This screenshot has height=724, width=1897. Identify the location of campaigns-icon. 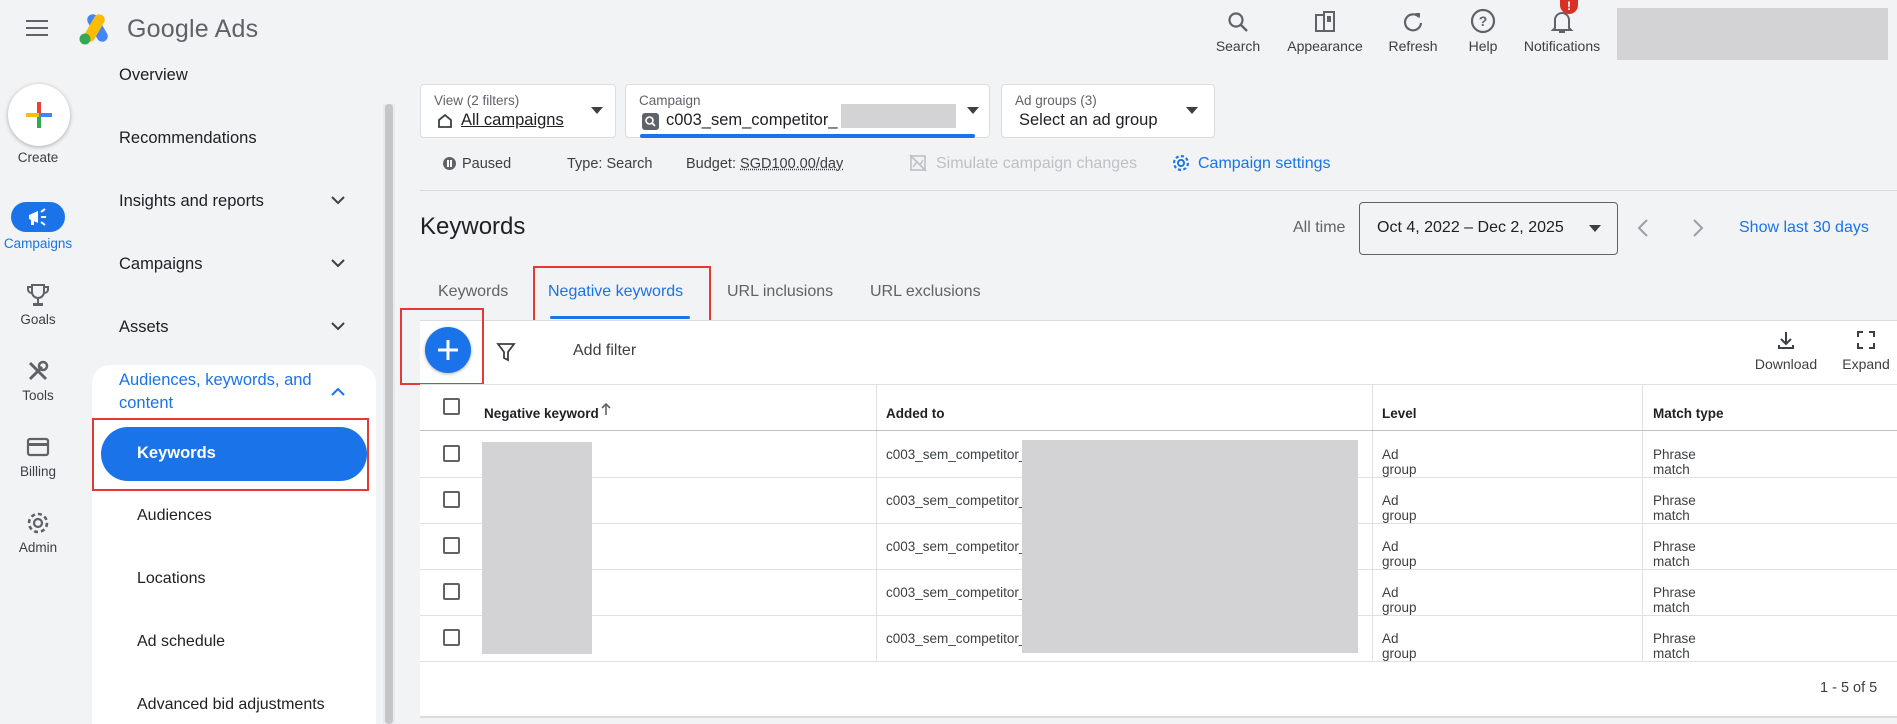
(38, 217).